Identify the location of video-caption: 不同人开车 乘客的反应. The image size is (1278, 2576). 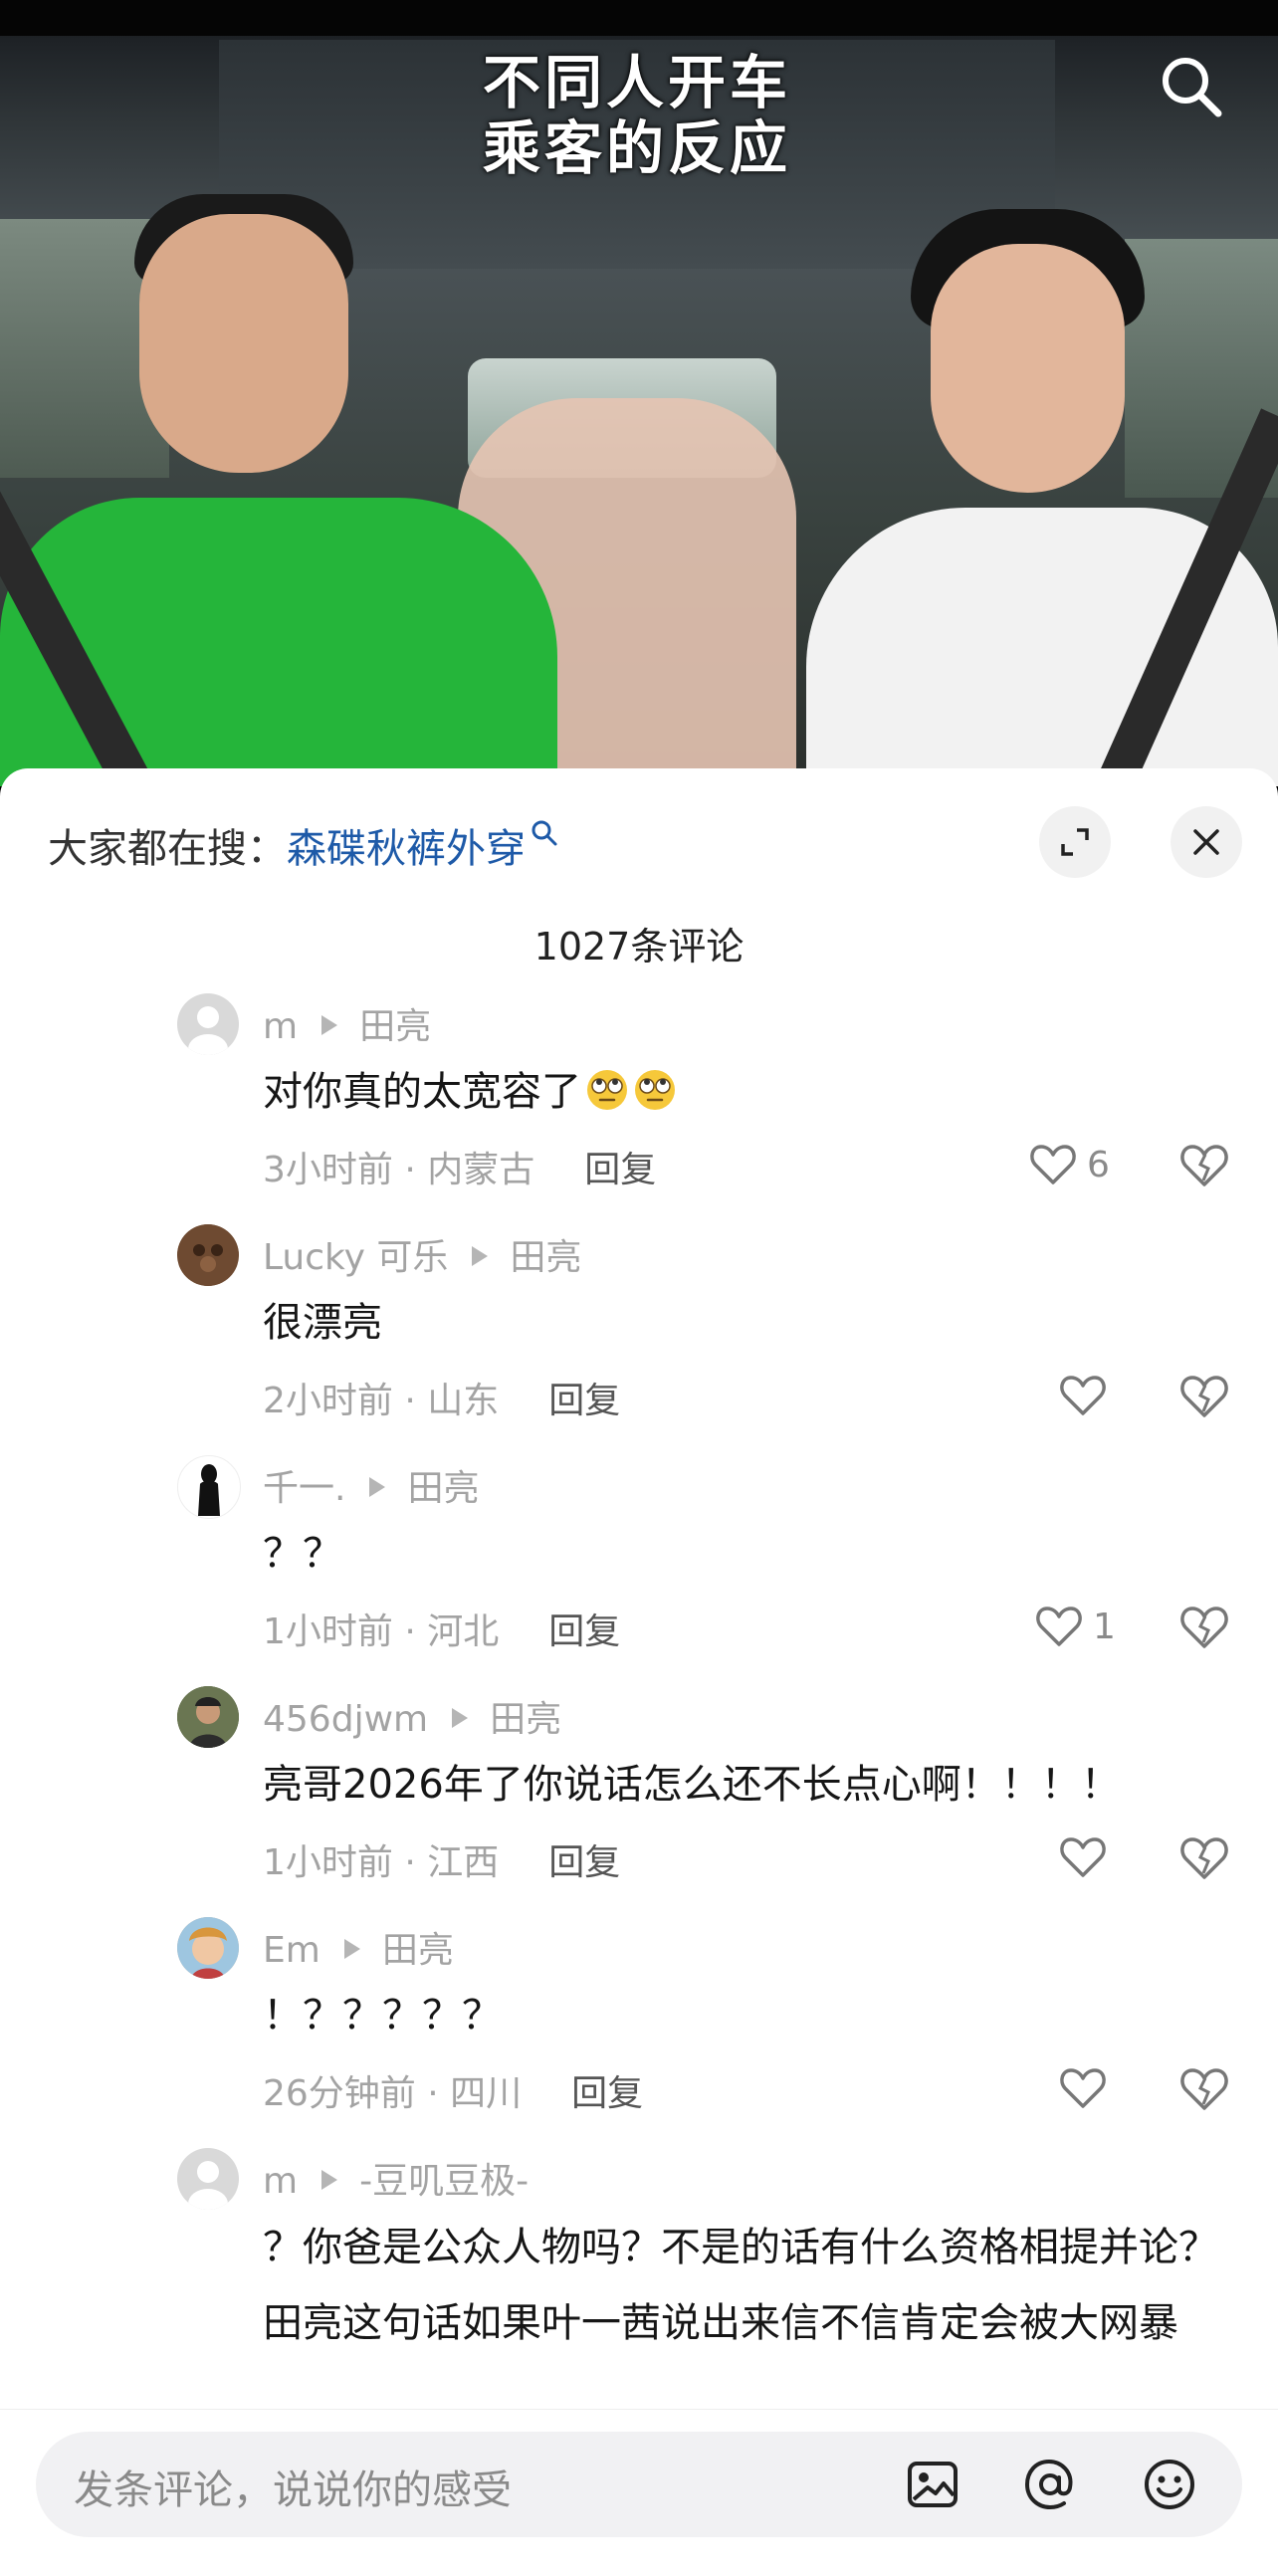
(637, 115).